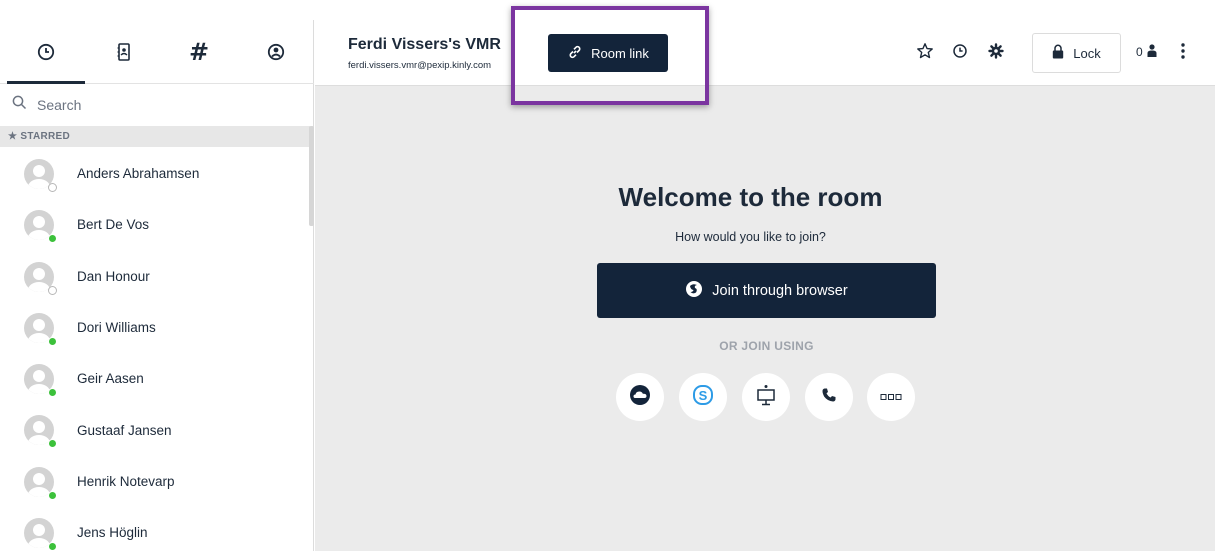 The height and width of the screenshot is (558, 1215). I want to click on more-menu-button, so click(1183, 53).